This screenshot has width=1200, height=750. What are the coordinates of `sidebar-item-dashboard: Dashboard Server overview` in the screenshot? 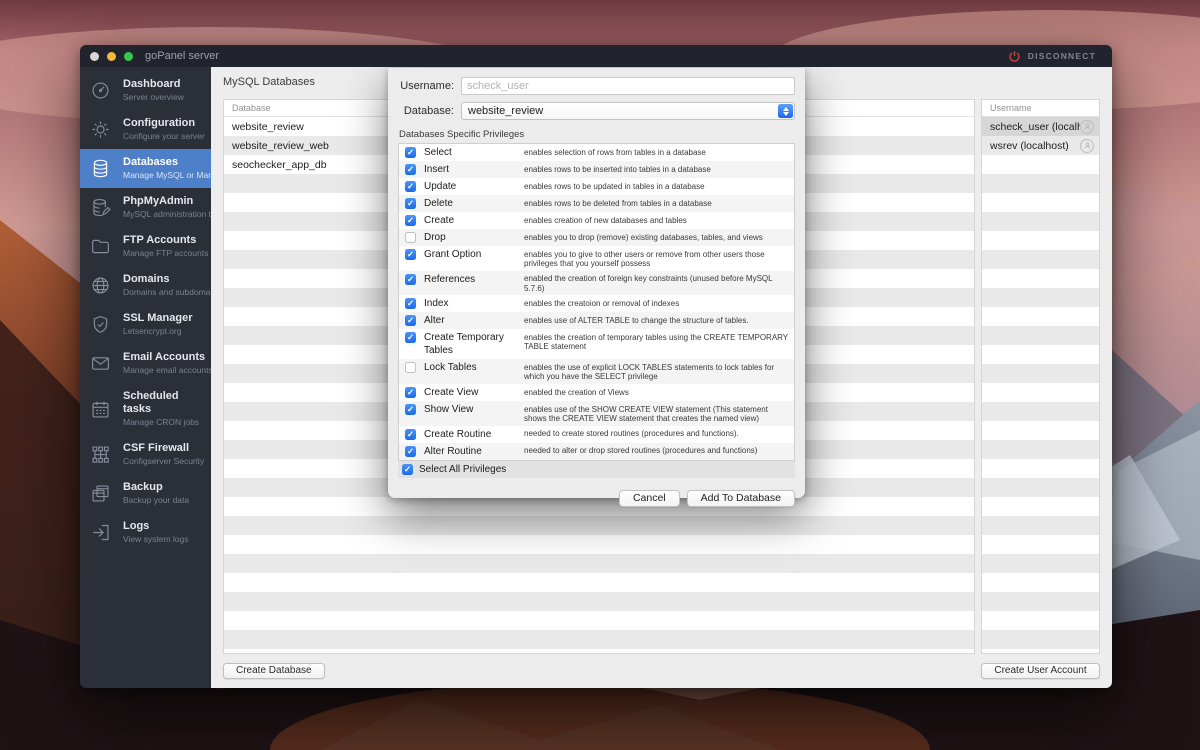 It's located at (145, 90).